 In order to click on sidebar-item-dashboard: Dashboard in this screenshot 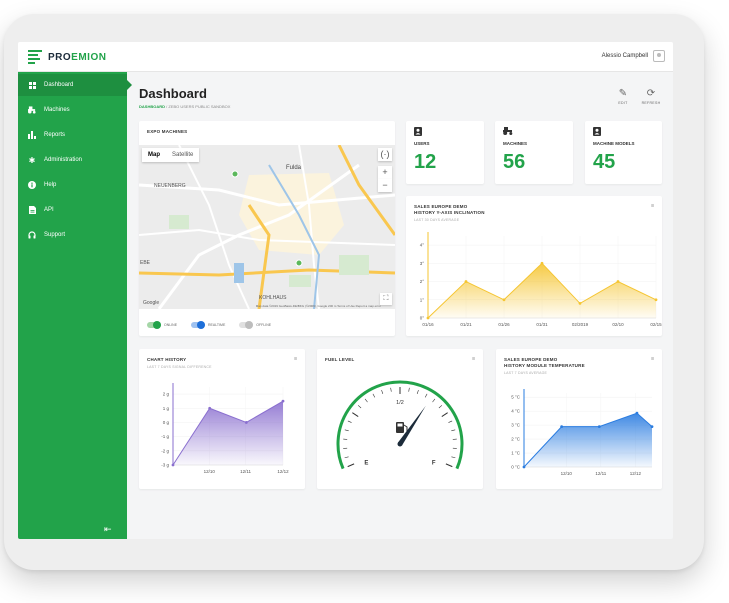, I will do `click(75, 85)`.